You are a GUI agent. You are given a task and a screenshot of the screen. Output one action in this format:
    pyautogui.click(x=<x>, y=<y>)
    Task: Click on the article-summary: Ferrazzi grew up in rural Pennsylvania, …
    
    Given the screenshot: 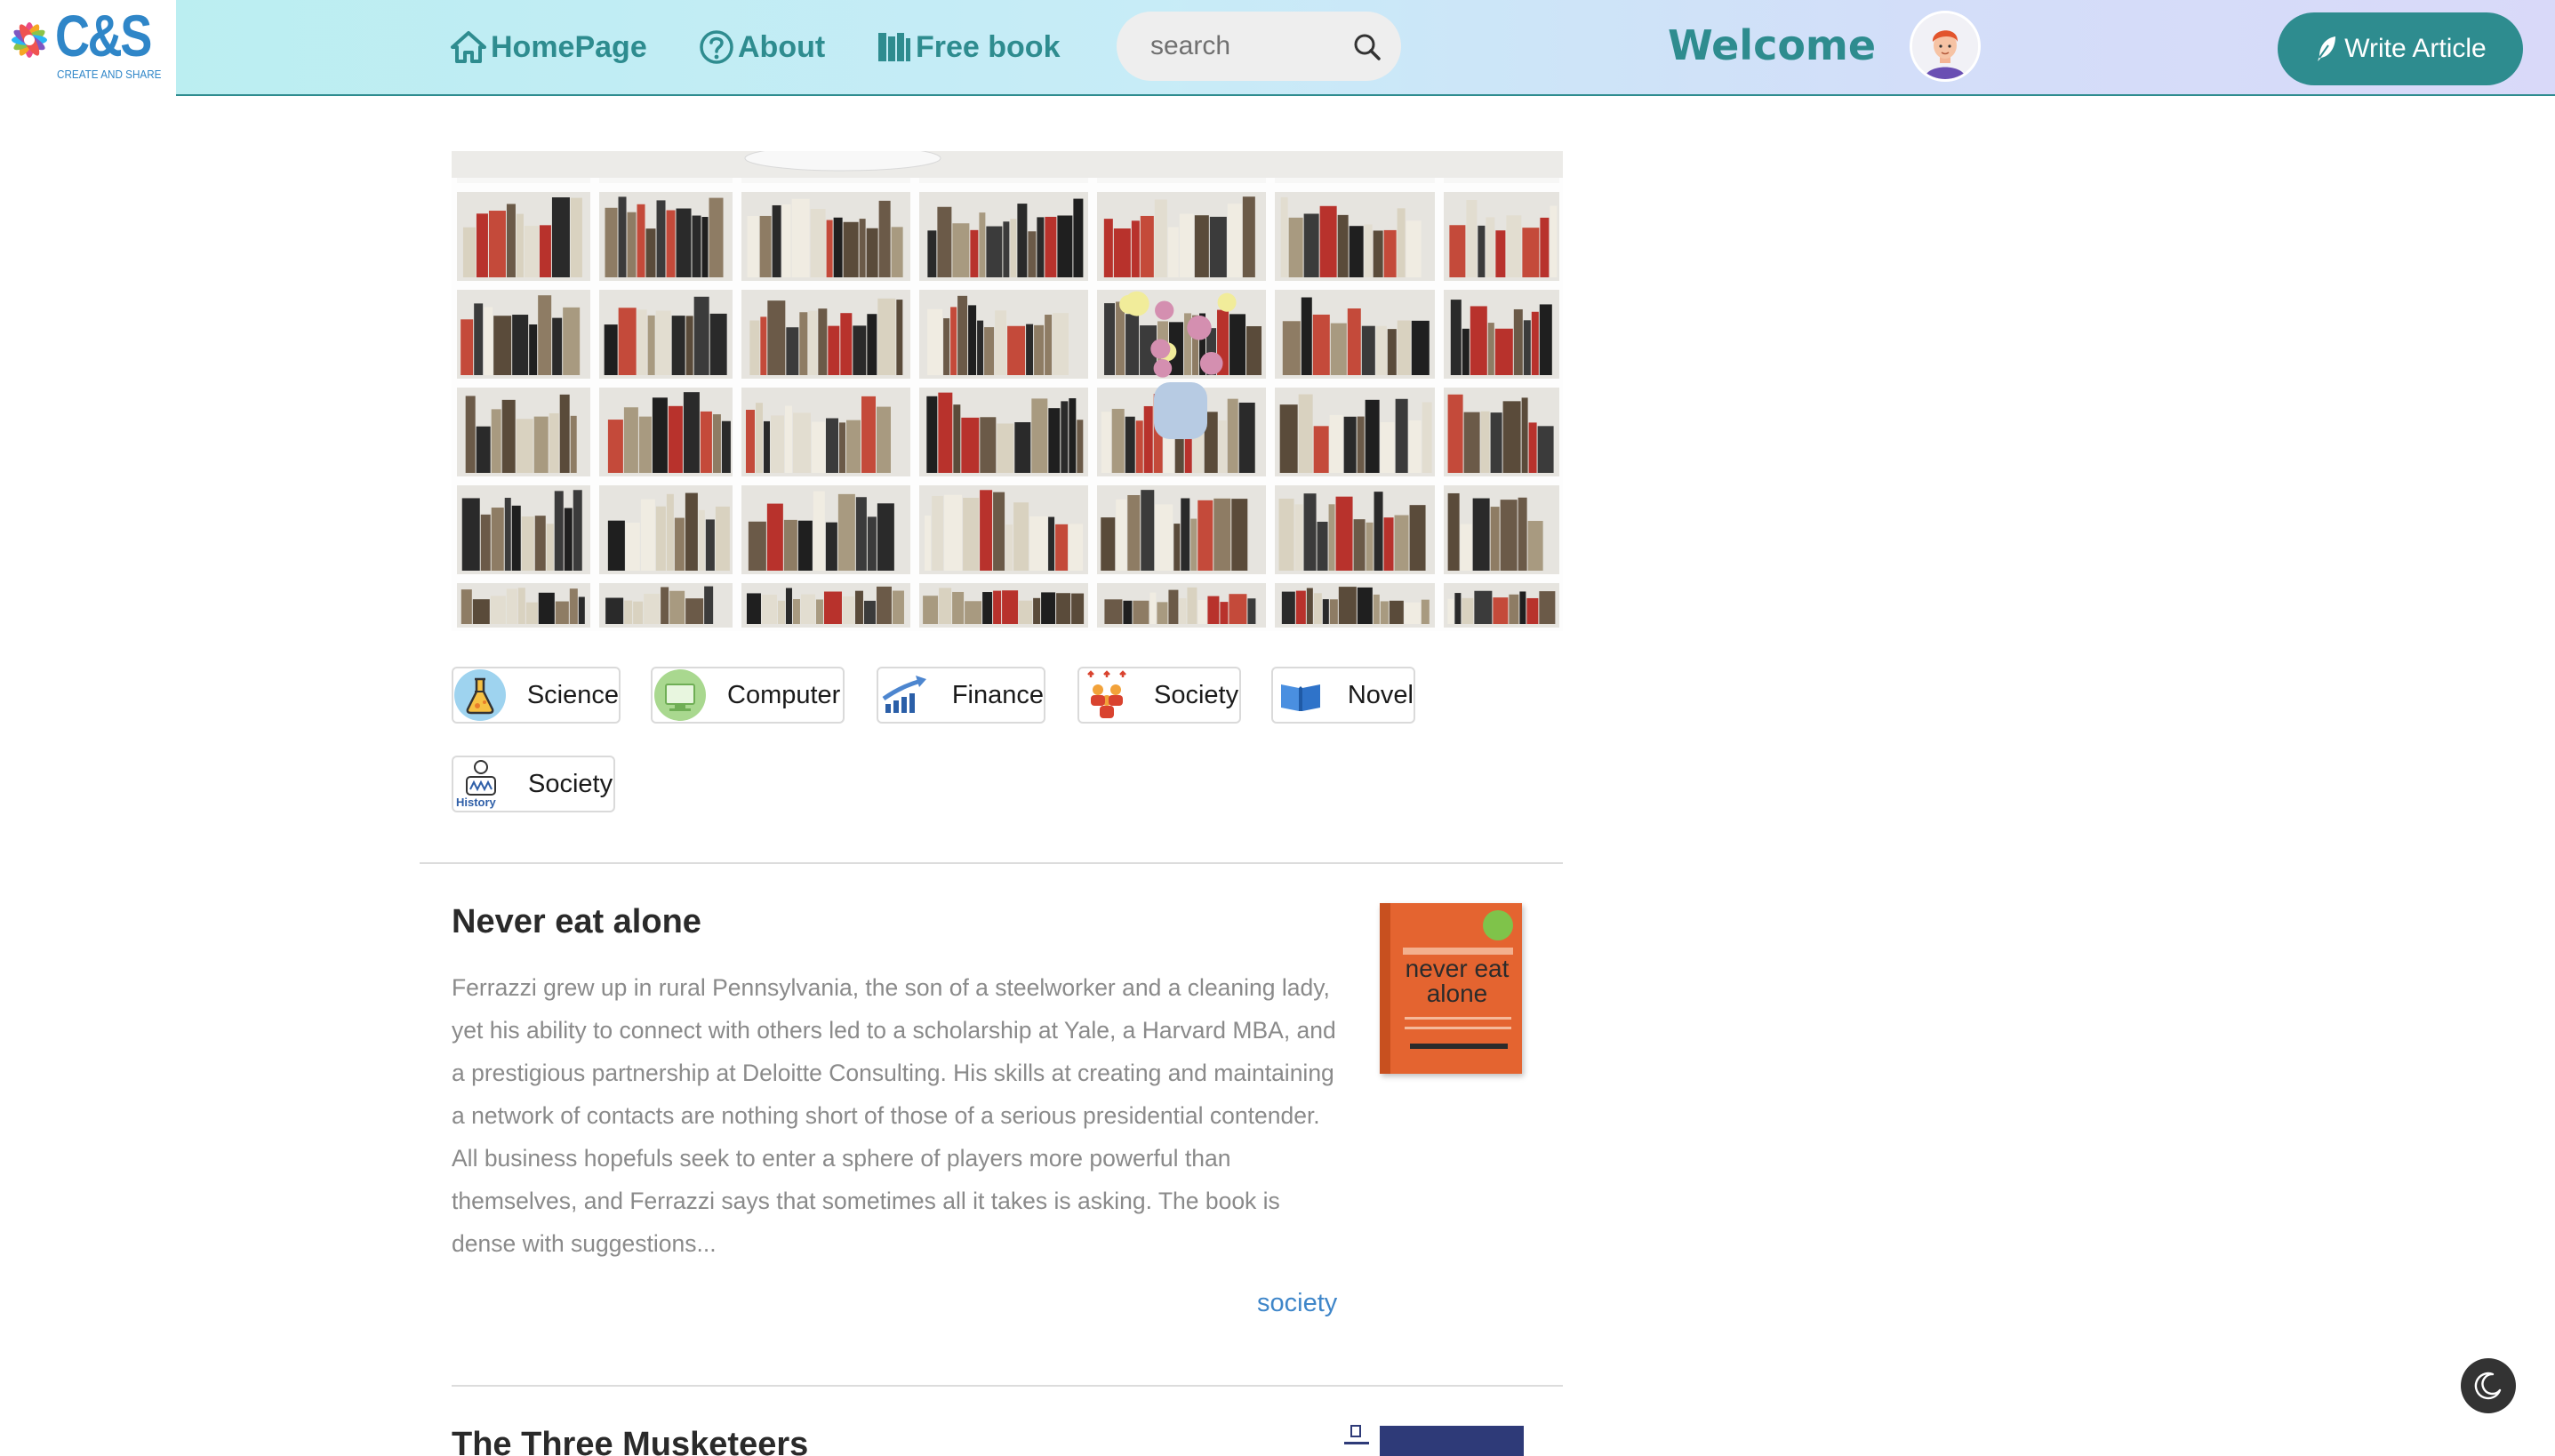 What is the action you would take?
    pyautogui.click(x=894, y=1115)
    